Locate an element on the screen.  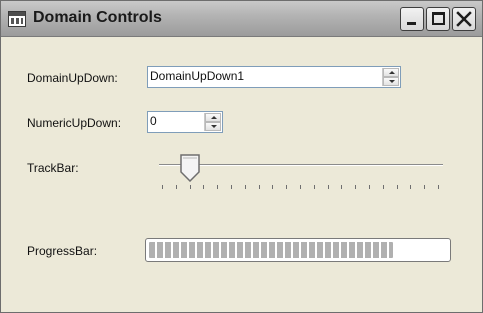
numeric-updown-spinner is located at coordinates (212, 122).